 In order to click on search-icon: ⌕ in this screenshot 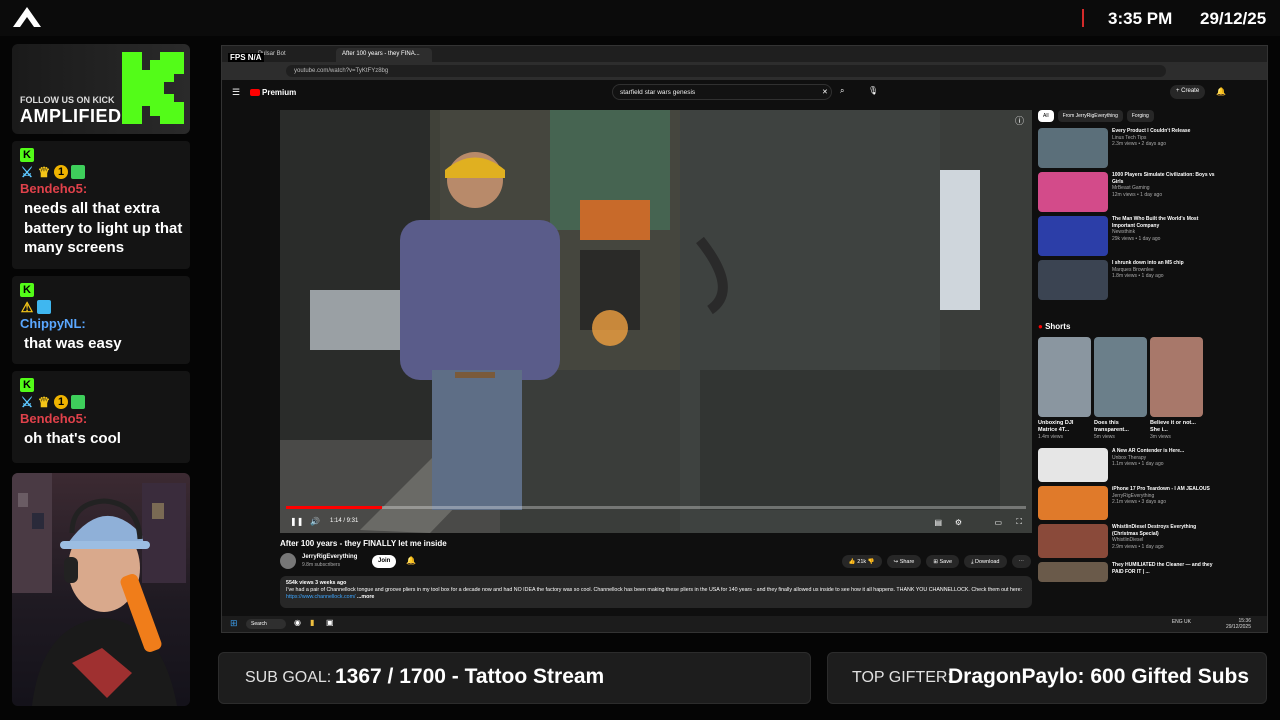, I will do `click(842, 91)`.